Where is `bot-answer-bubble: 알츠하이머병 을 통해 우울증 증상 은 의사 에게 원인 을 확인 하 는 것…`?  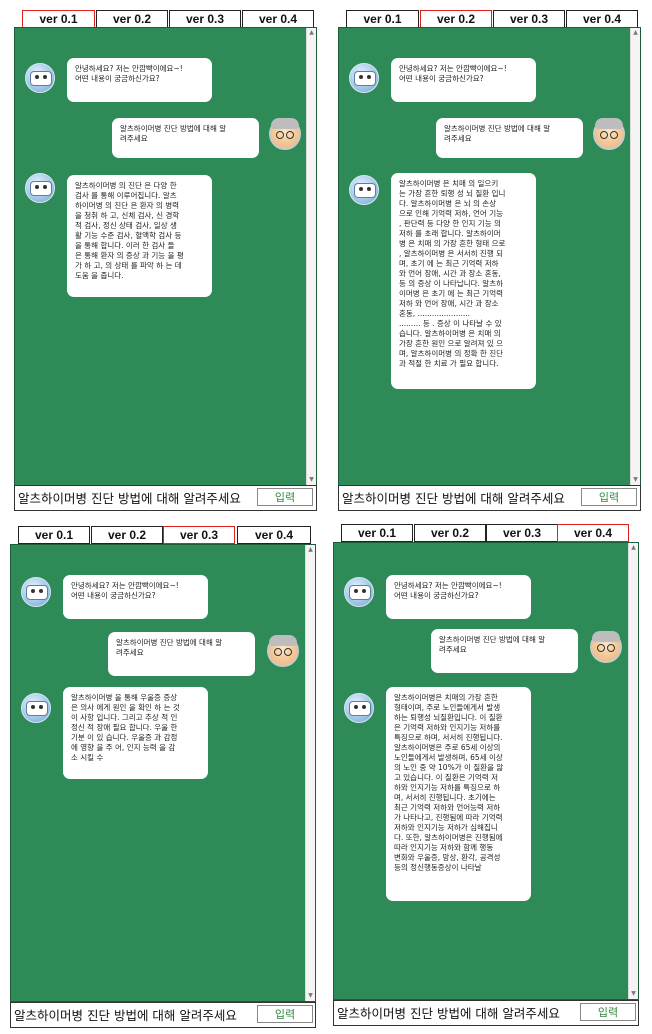 bot-answer-bubble: 알츠하이머병 을 통해 우울증 증상 은 의사 에게 원인 을 확인 하 는 것… is located at coordinates (135, 733).